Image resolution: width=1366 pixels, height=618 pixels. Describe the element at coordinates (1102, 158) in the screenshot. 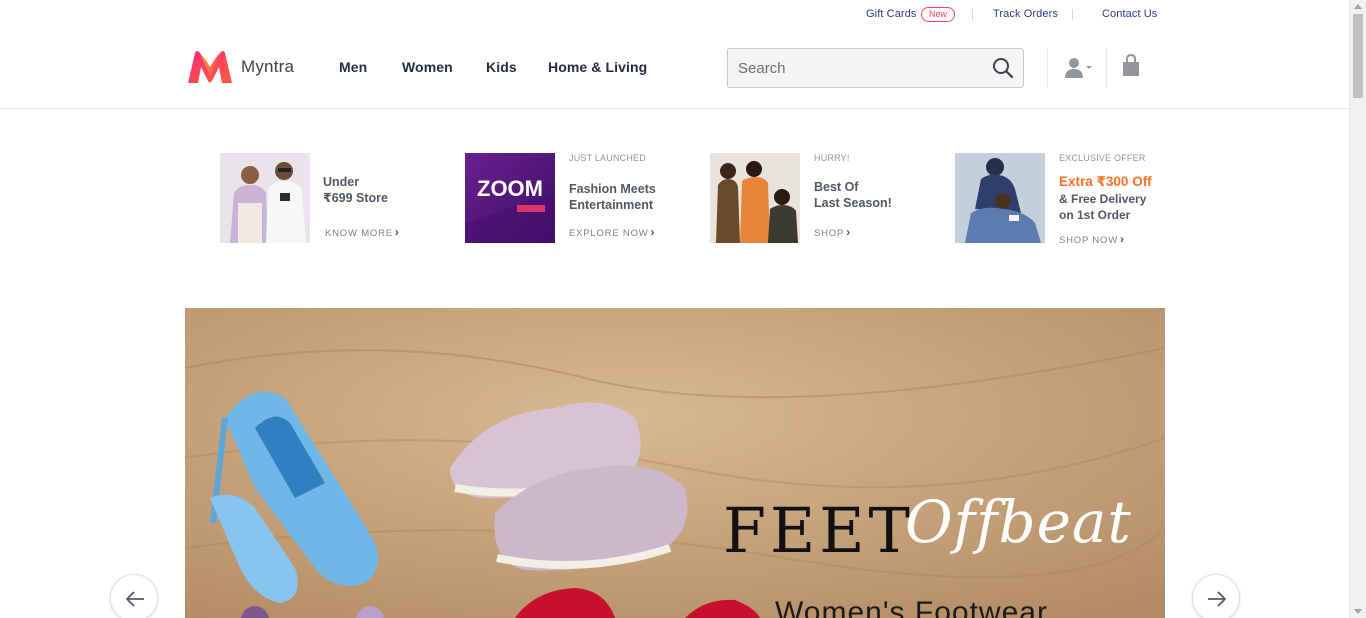

I see `promo-tag: EXCLUSIVE OFFER` at that location.